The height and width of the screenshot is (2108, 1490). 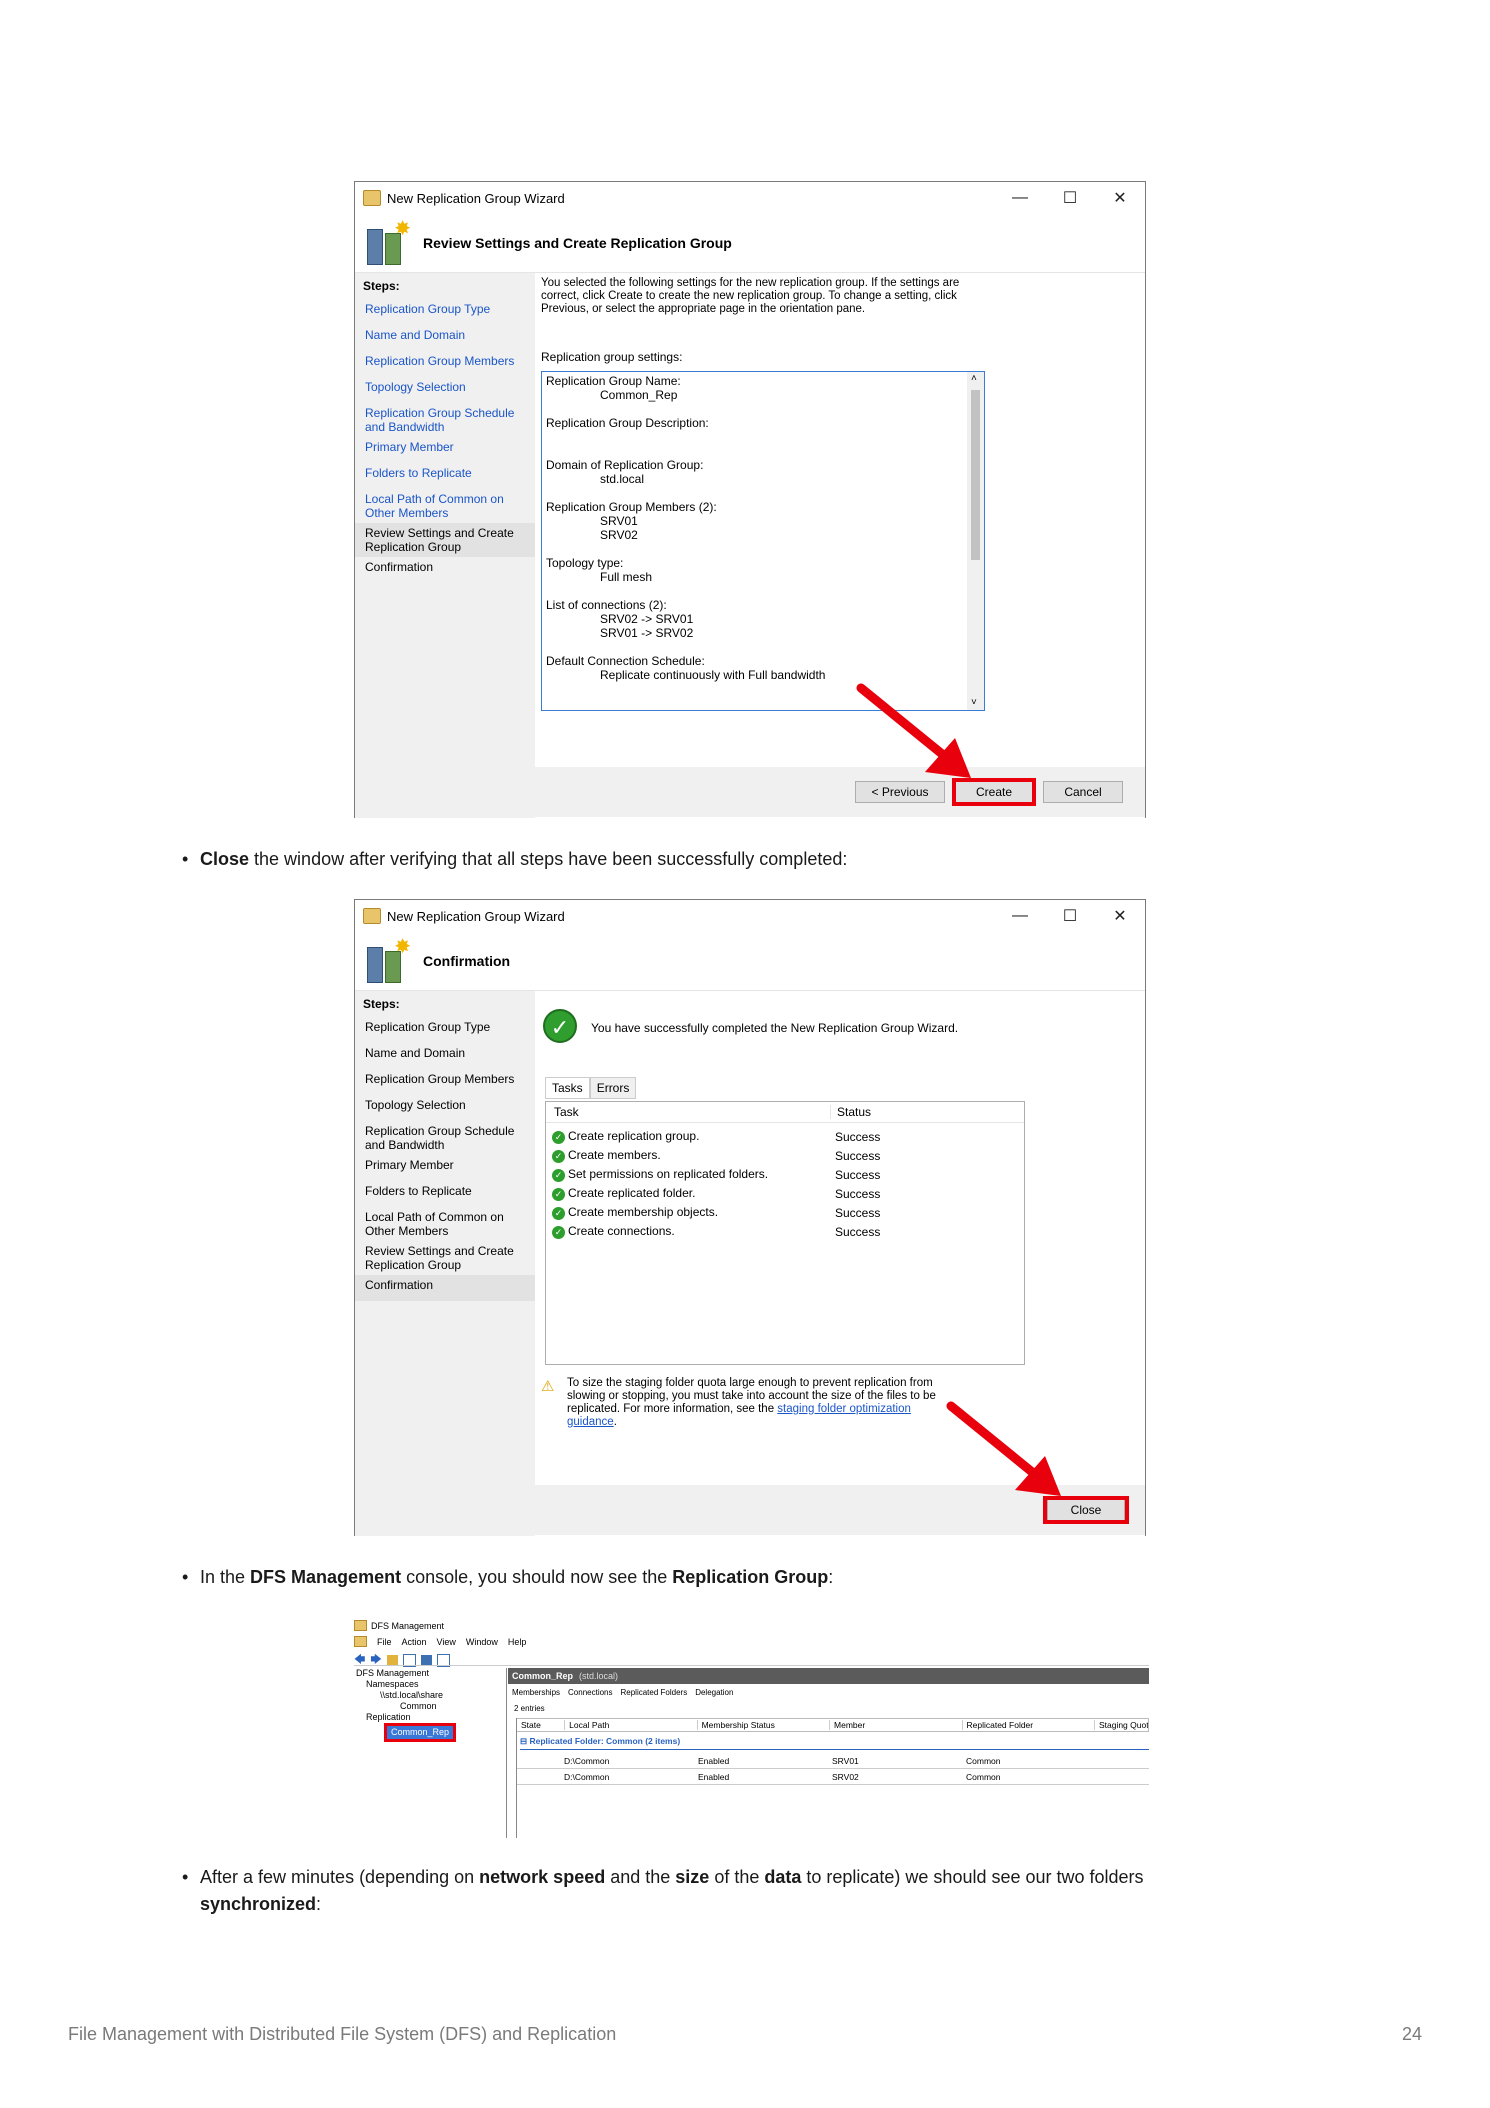 I want to click on cancel-button: Cancel, so click(x=1083, y=792).